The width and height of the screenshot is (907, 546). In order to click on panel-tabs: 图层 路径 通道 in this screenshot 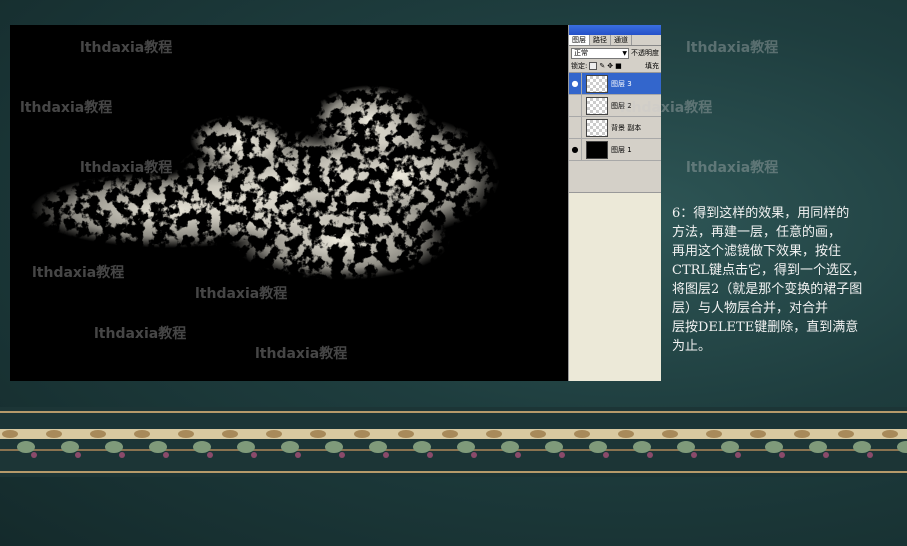, I will do `click(615, 40)`.